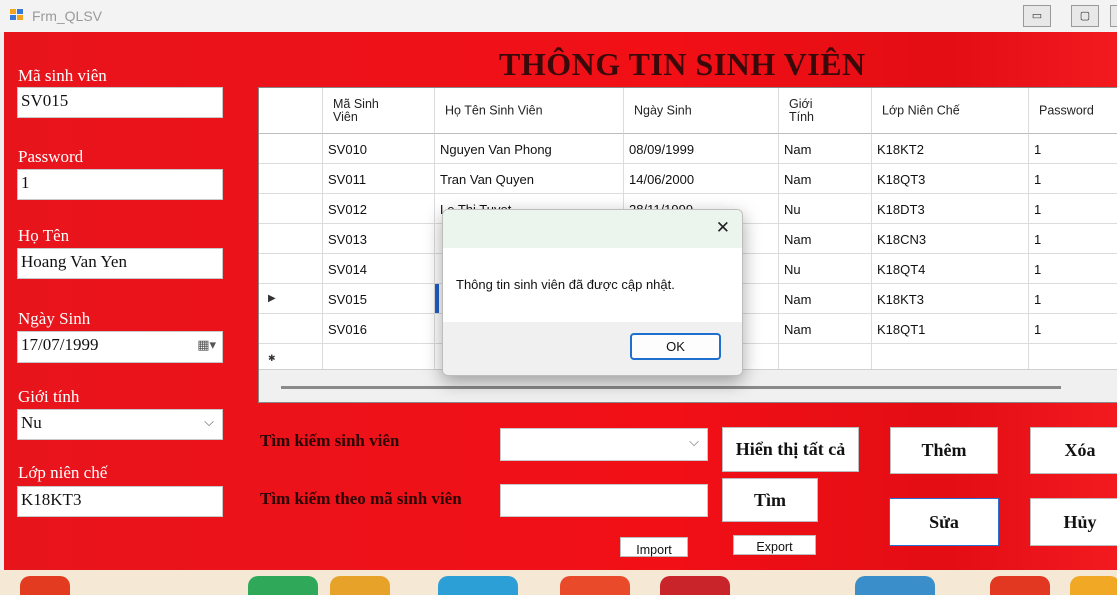 This screenshot has width=1117, height=595. What do you see at coordinates (790, 449) in the screenshot?
I see `show-all-button: Hiển thị tất cả` at bounding box center [790, 449].